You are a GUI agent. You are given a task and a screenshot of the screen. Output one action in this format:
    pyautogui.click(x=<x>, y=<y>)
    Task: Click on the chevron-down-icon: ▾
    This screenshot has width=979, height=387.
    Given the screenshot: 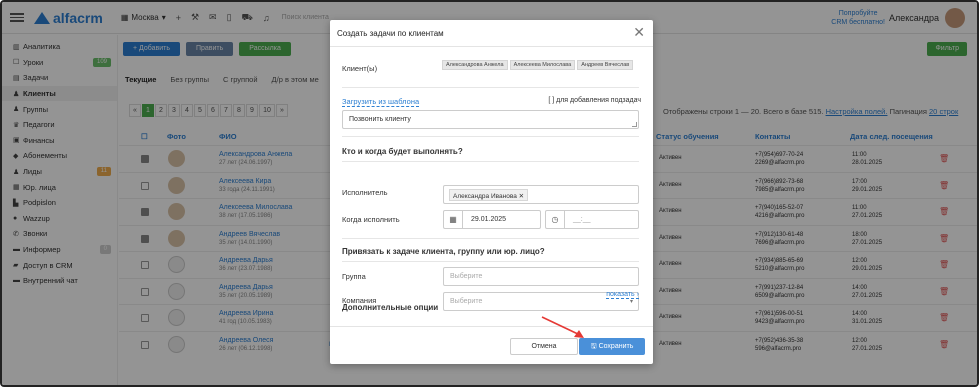 What is the action you would take?
    pyautogui.click(x=631, y=302)
    